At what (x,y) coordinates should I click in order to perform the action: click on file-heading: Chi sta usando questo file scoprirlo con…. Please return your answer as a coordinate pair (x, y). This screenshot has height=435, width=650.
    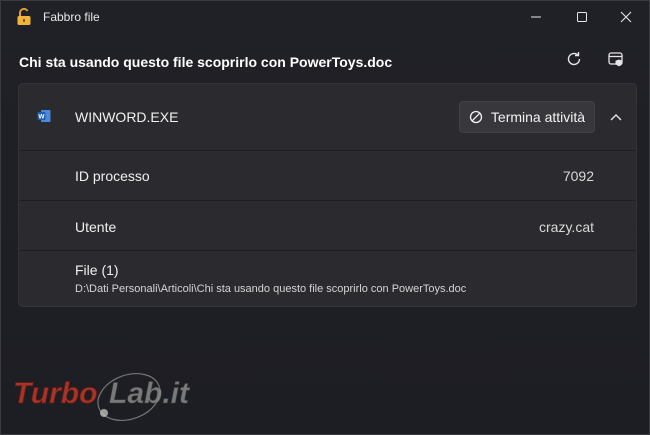
    Looking at the image, I should click on (206, 62).